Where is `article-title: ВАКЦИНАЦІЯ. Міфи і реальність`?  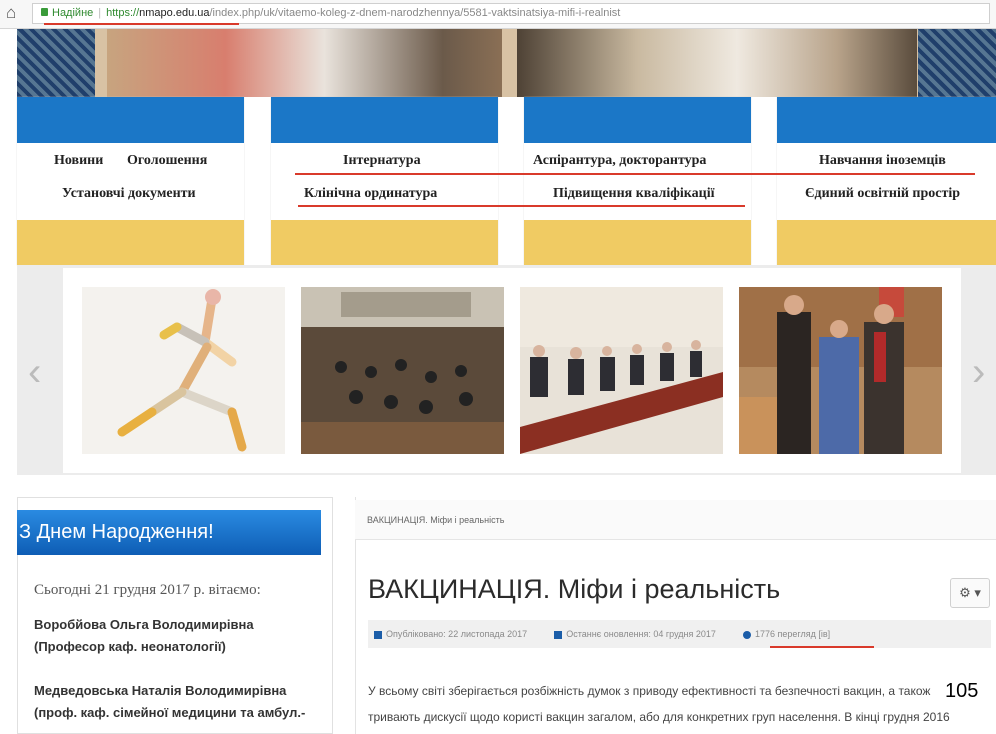 article-title: ВАКЦИНАЦІЯ. Міфи і реальність is located at coordinates (574, 589).